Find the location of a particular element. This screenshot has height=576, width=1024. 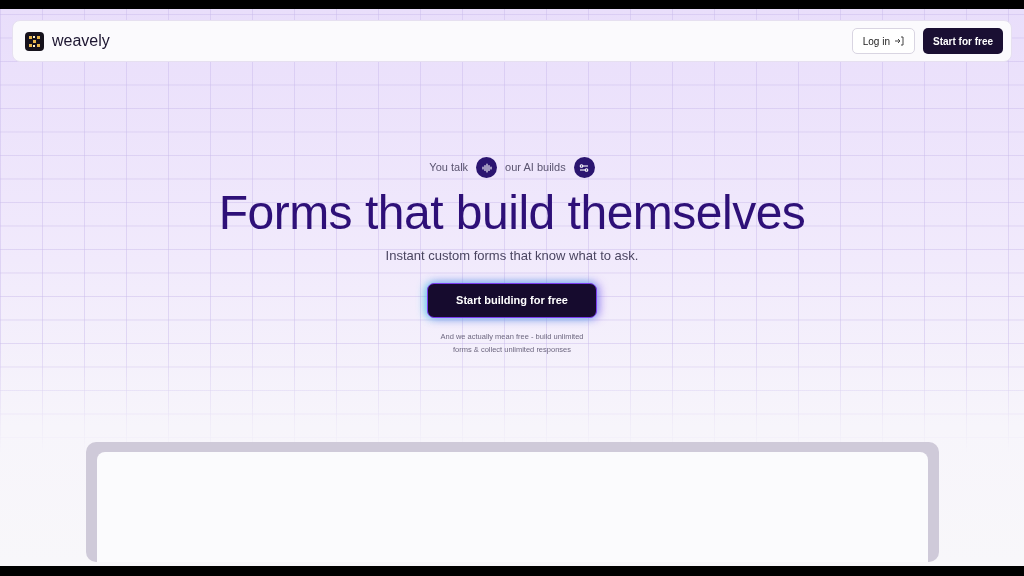

brand-name: weavely is located at coordinates (81, 41).